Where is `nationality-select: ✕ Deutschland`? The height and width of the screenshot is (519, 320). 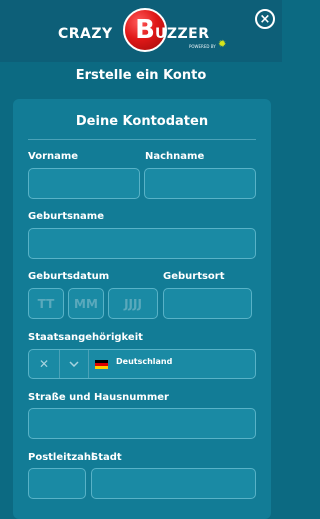 nationality-select: ✕ Deutschland is located at coordinates (142, 364).